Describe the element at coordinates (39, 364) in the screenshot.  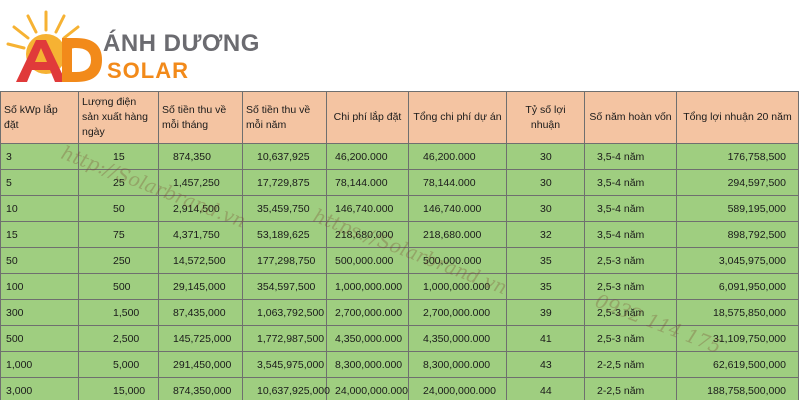
I see `cell-kwp: 1,000` at that location.